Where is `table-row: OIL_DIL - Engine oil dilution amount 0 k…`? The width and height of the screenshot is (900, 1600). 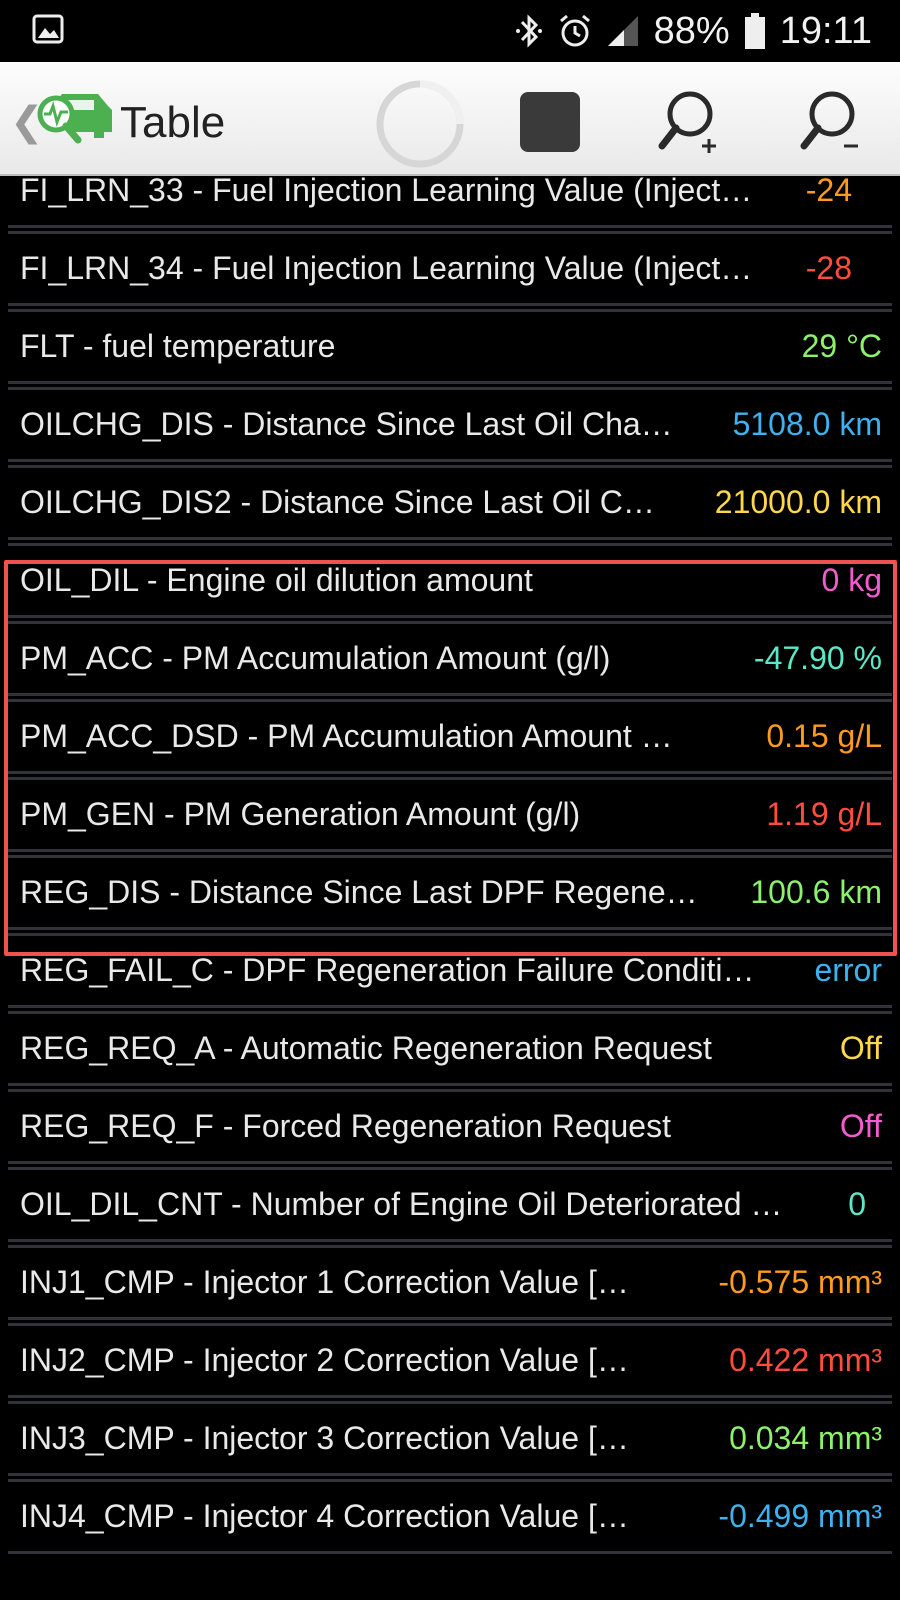
table-row: OIL_DIL - Engine oil dilution amount 0 k… is located at coordinates (450, 580).